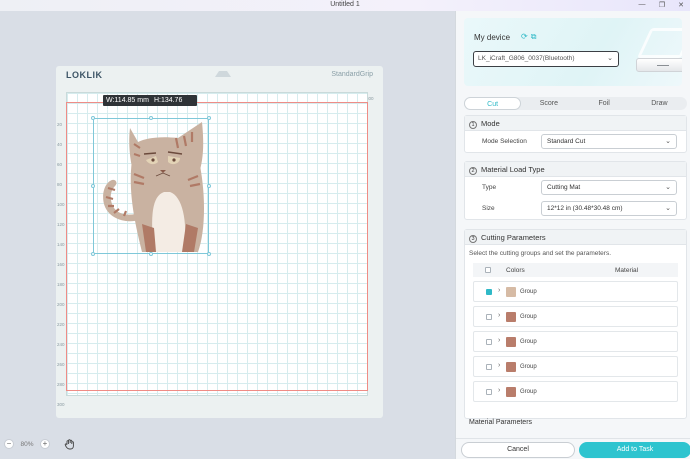  What do you see at coordinates (473, 170) in the screenshot?
I see `step-number: 2` at bounding box center [473, 170].